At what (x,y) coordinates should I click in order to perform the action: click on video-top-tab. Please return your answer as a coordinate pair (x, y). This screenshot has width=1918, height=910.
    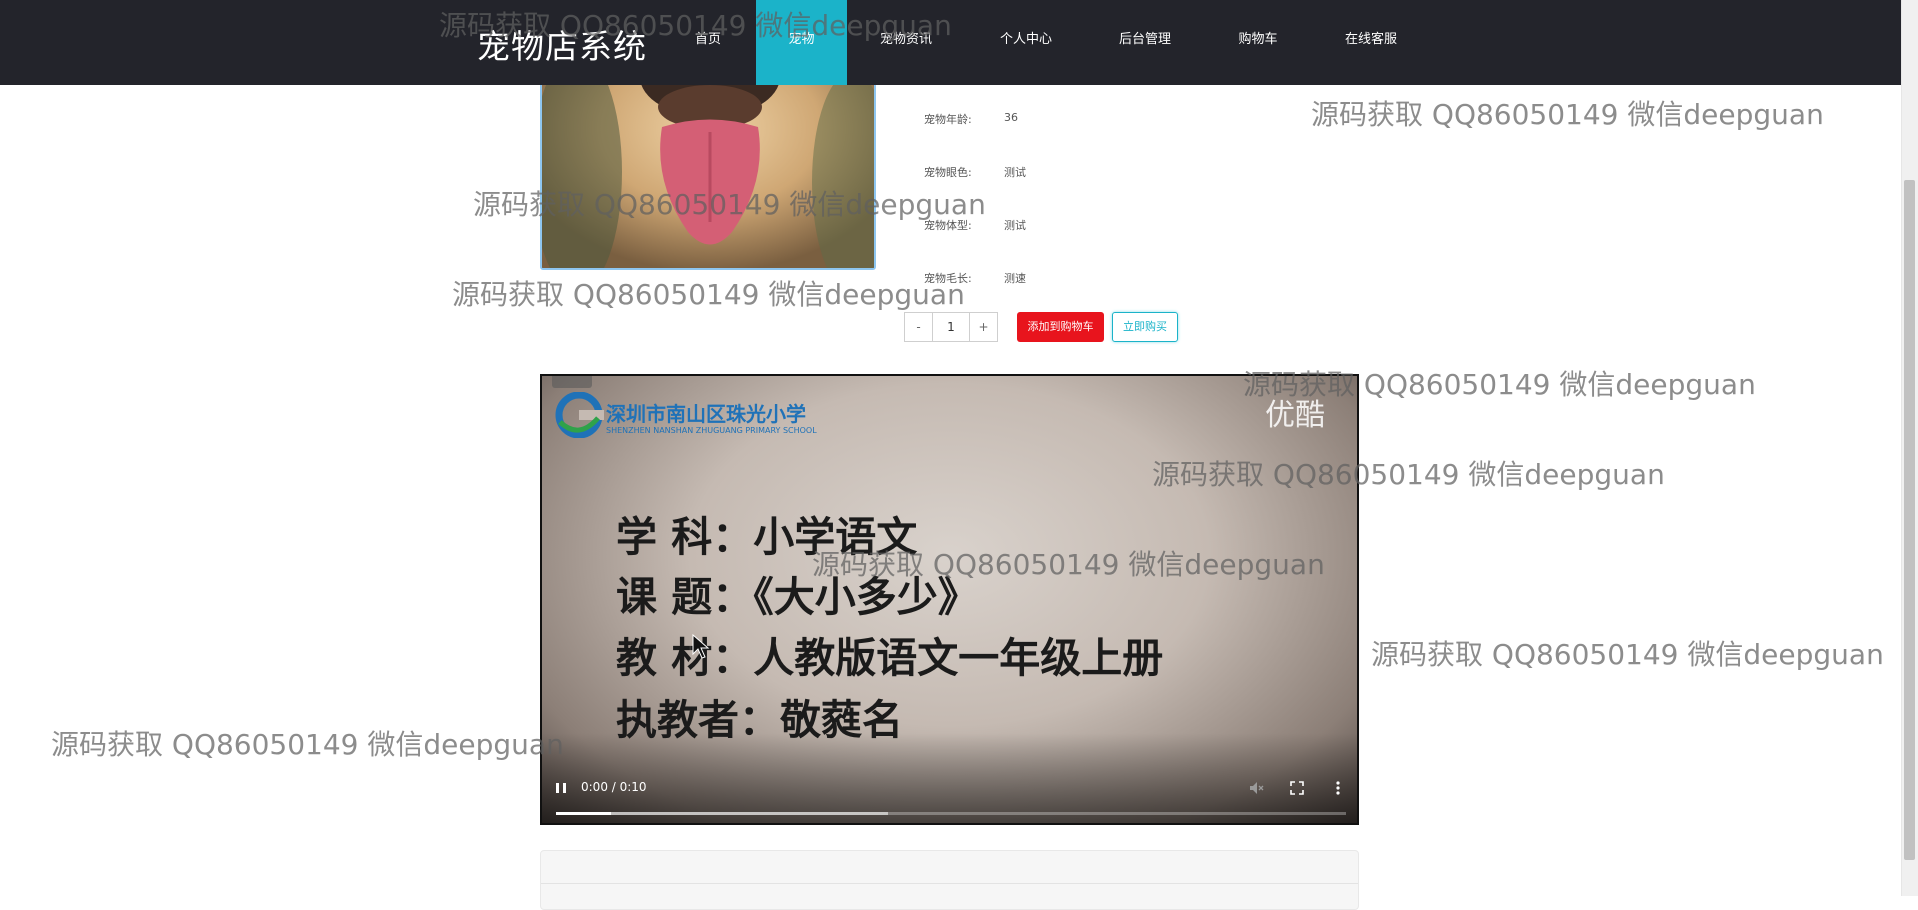
    Looking at the image, I should click on (572, 382).